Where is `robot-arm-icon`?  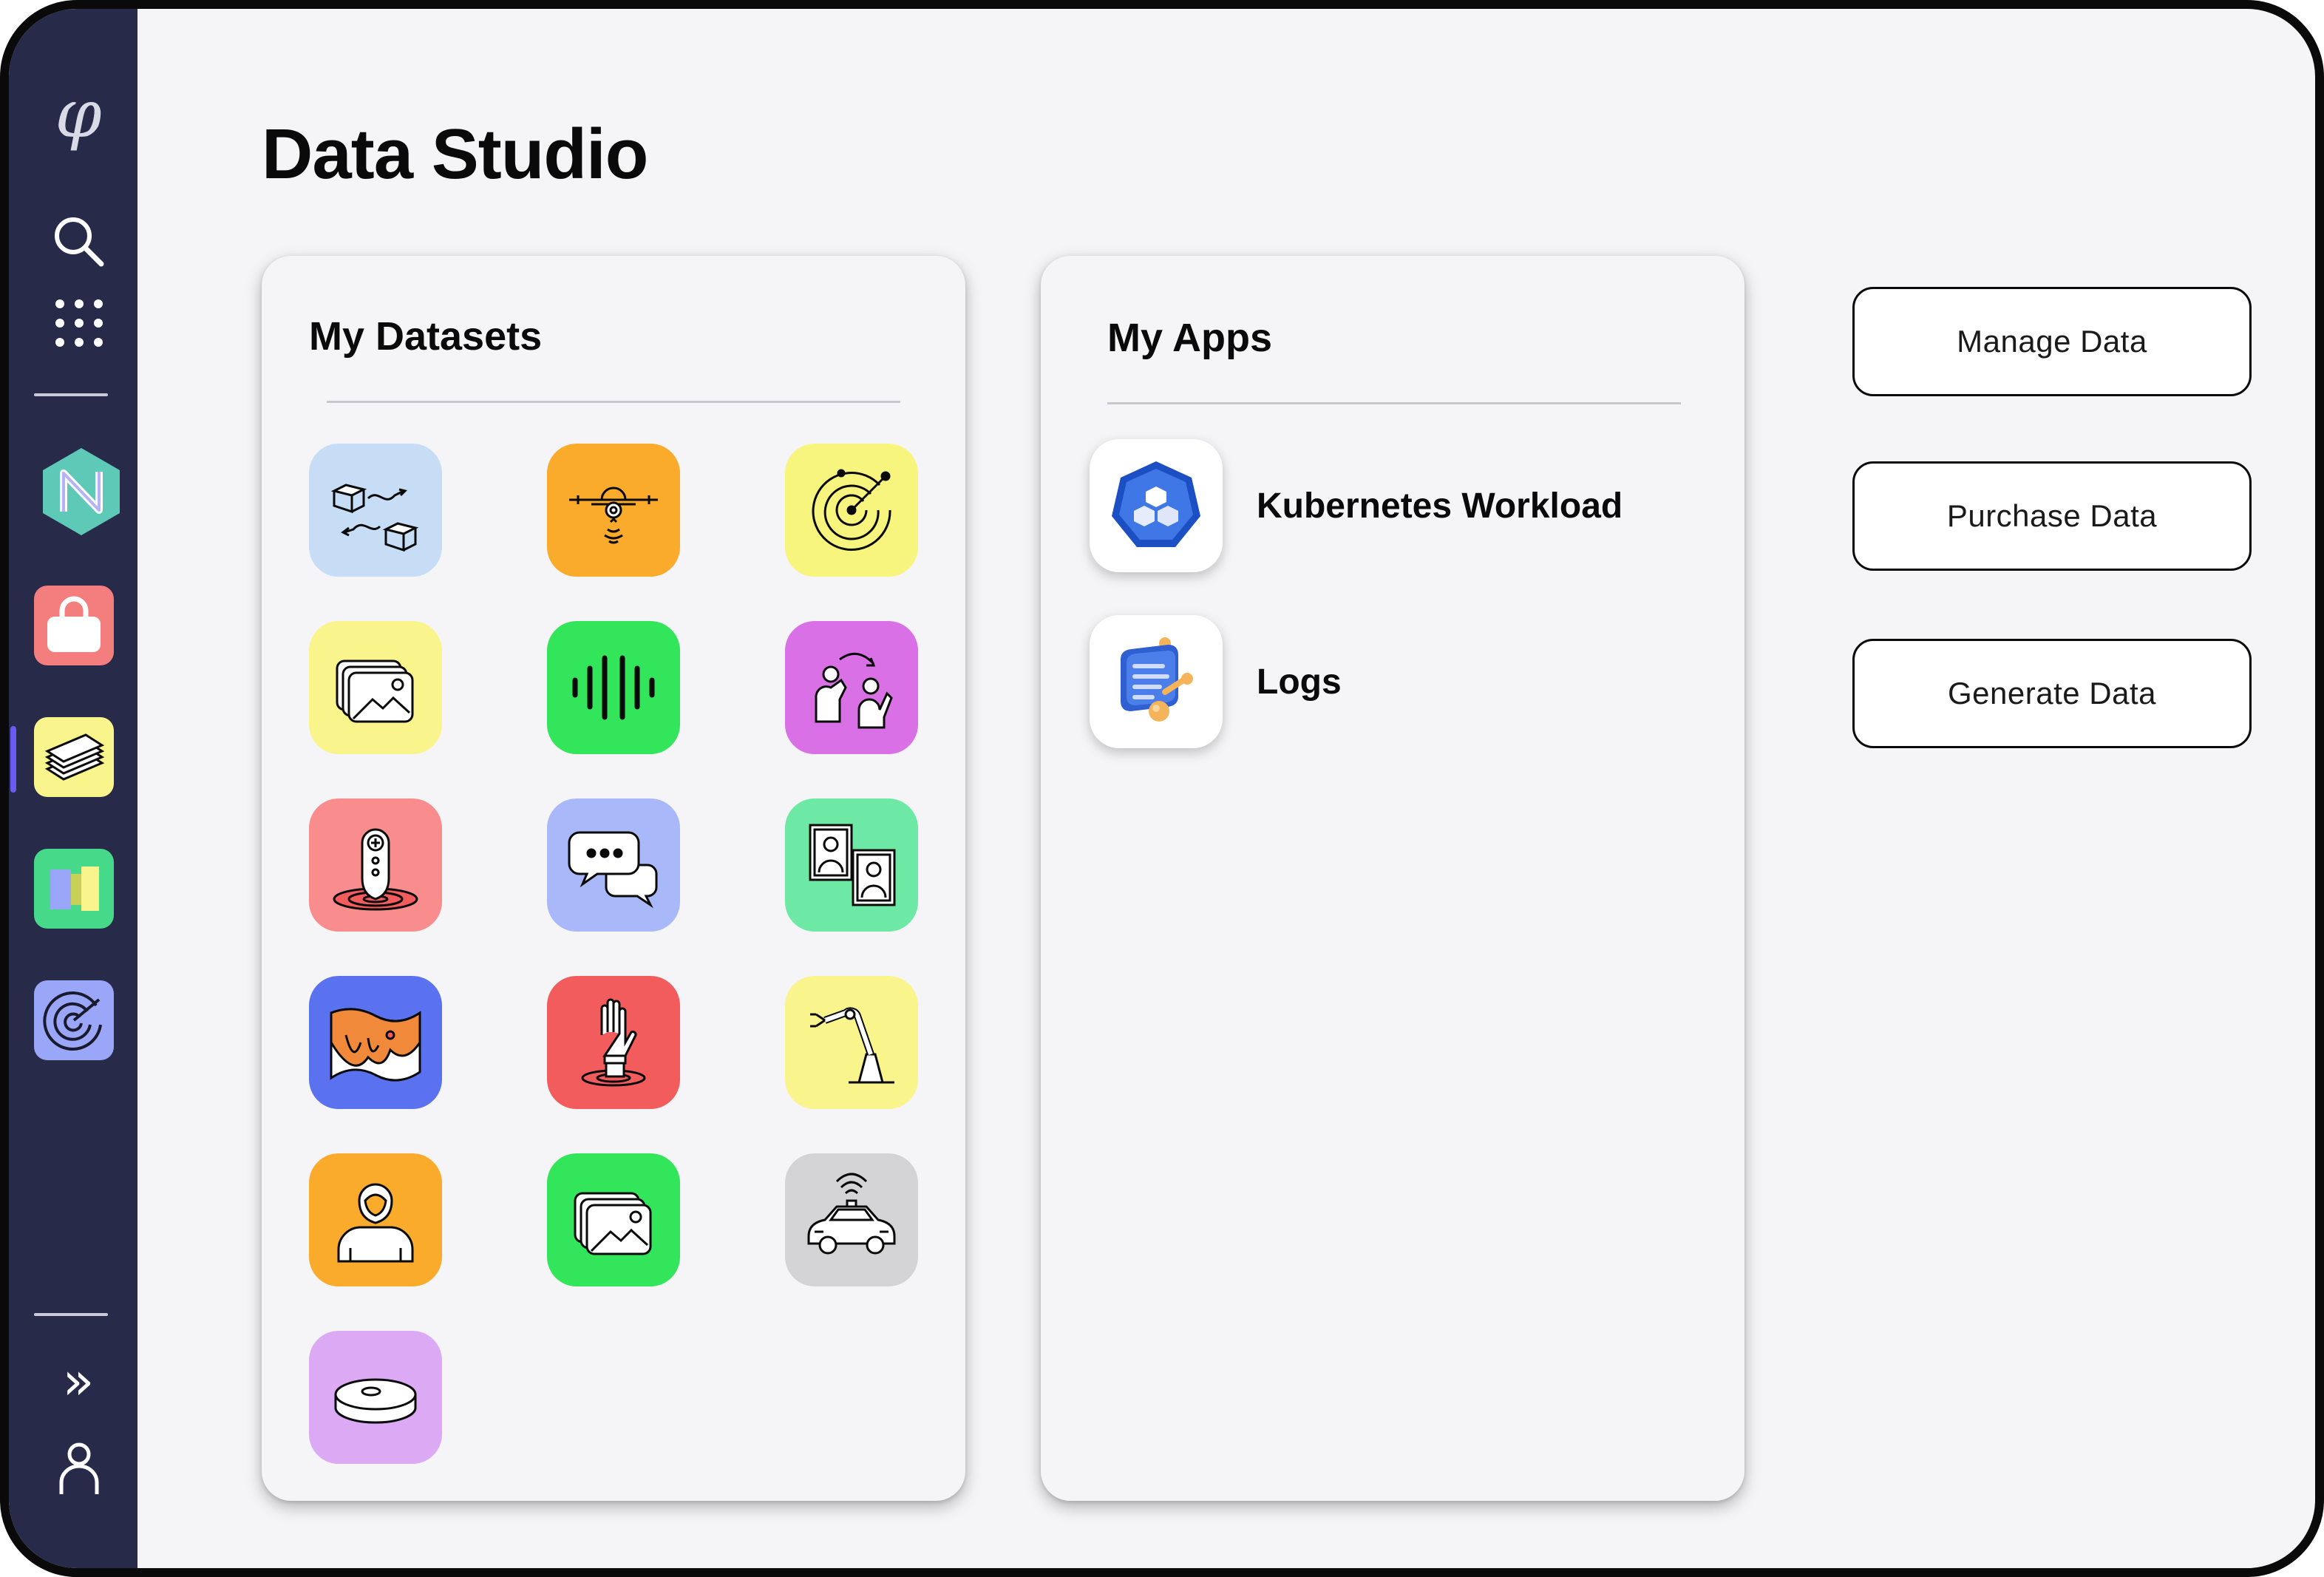
robot-arm-icon is located at coordinates (852, 1045).